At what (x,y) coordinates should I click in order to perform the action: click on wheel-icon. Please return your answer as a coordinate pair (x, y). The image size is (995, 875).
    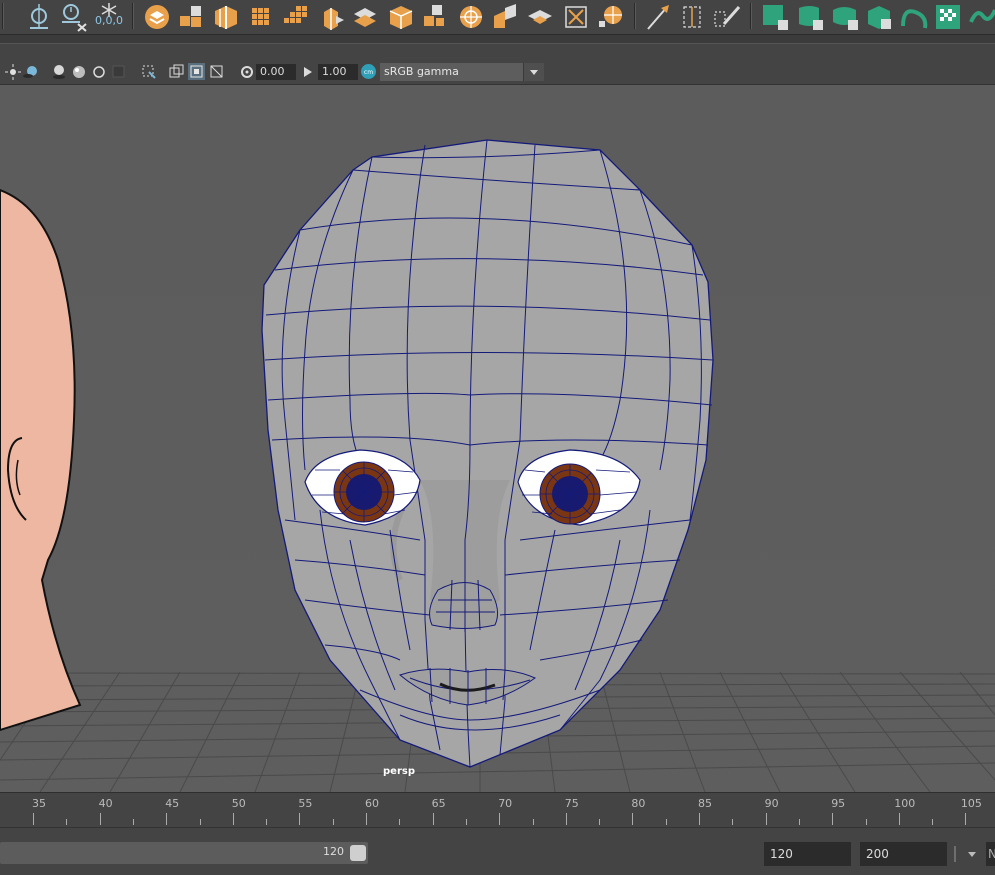
    Looking at the image, I should click on (471, 17).